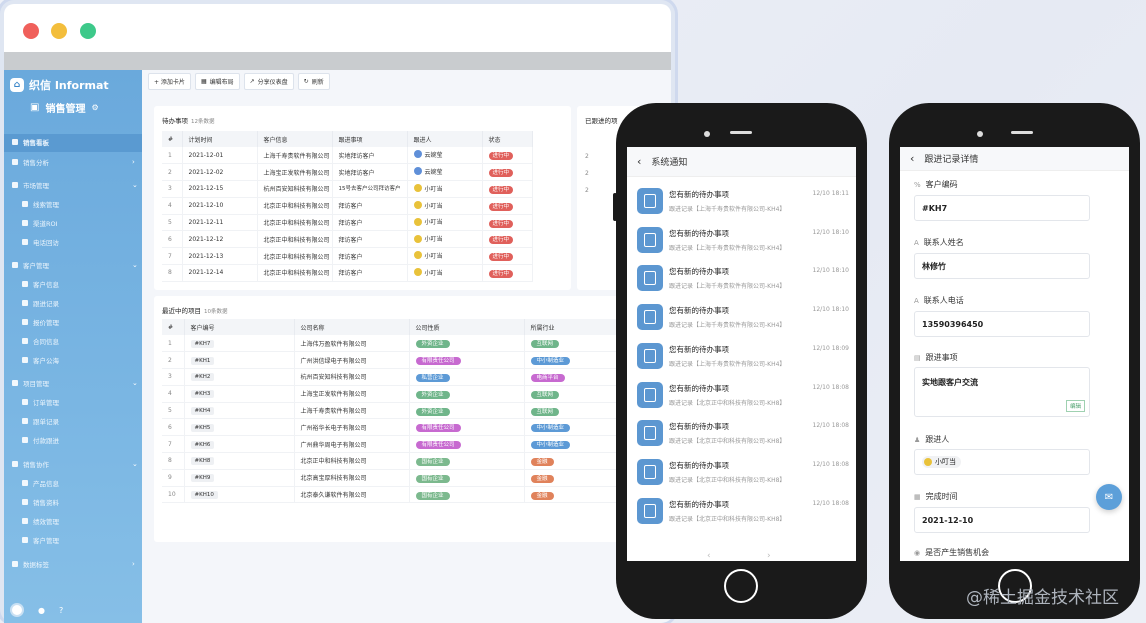 This screenshot has height=623, width=1146. Describe the element at coordinates (64, 107) in the screenshot. I see `project-title: ▣ 销售管理 ⚙` at that location.